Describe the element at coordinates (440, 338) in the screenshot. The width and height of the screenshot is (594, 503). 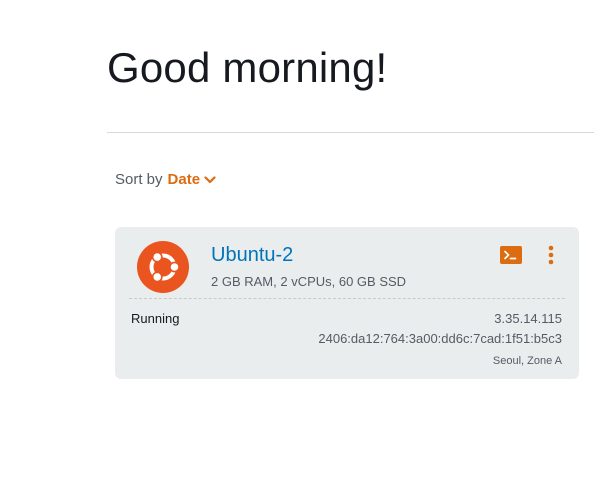
I see `instance-ipv6: 2406:da12:764:3a00:dd6c:7cad:1f51:b5c3` at that location.